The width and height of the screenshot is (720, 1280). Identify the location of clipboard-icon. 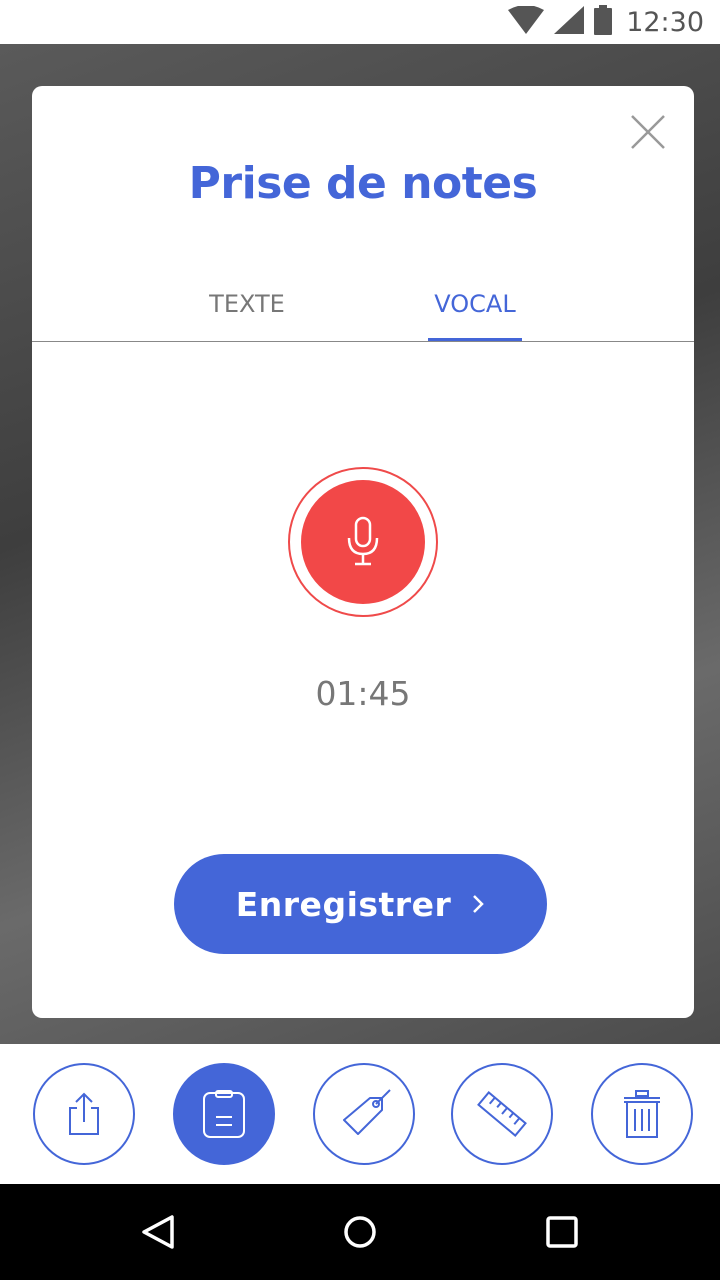
(224, 1114).